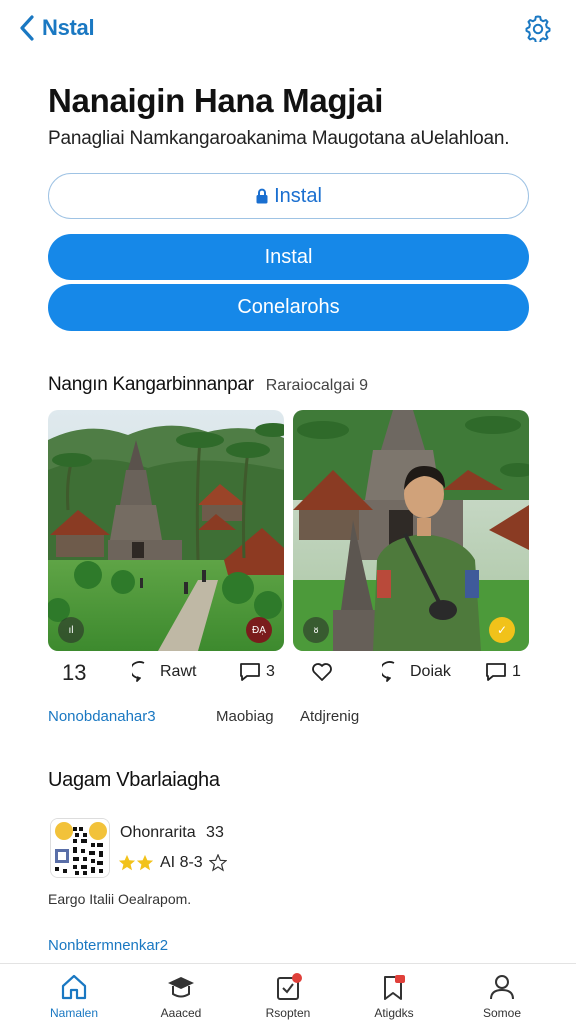 This screenshot has width=576, height=1024. What do you see at coordinates (74, 987) in the screenshot?
I see `home-icon` at bounding box center [74, 987].